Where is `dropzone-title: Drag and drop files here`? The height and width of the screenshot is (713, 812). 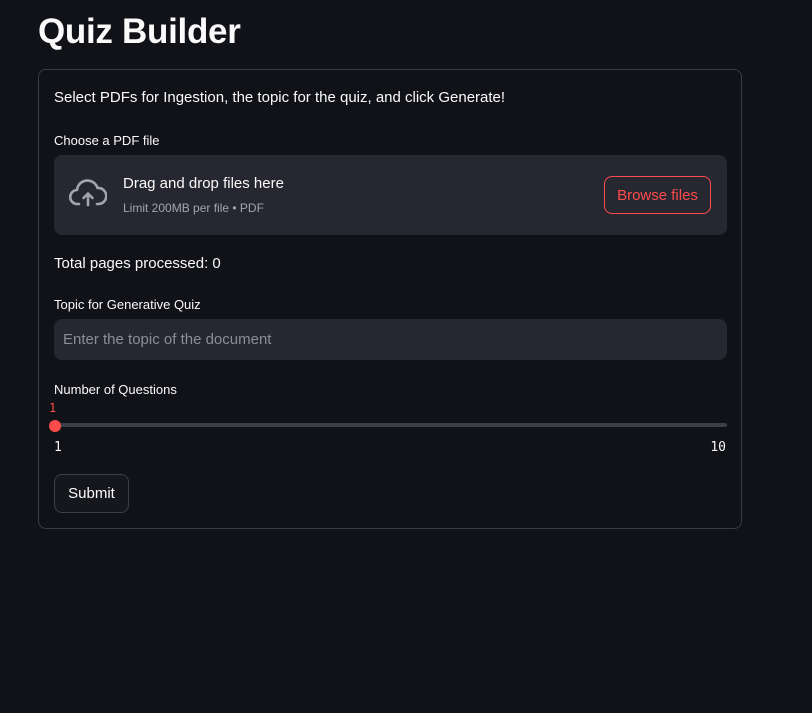
dropzone-title: Drag and drop files here is located at coordinates (203, 183).